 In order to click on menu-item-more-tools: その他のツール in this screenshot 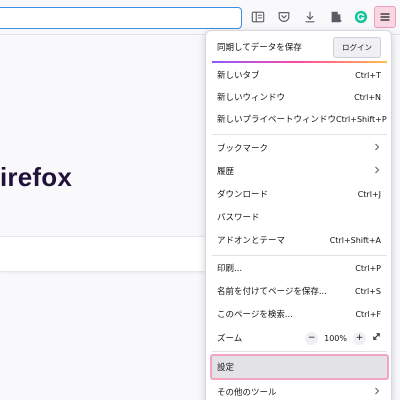, I will do `click(299, 390)`.